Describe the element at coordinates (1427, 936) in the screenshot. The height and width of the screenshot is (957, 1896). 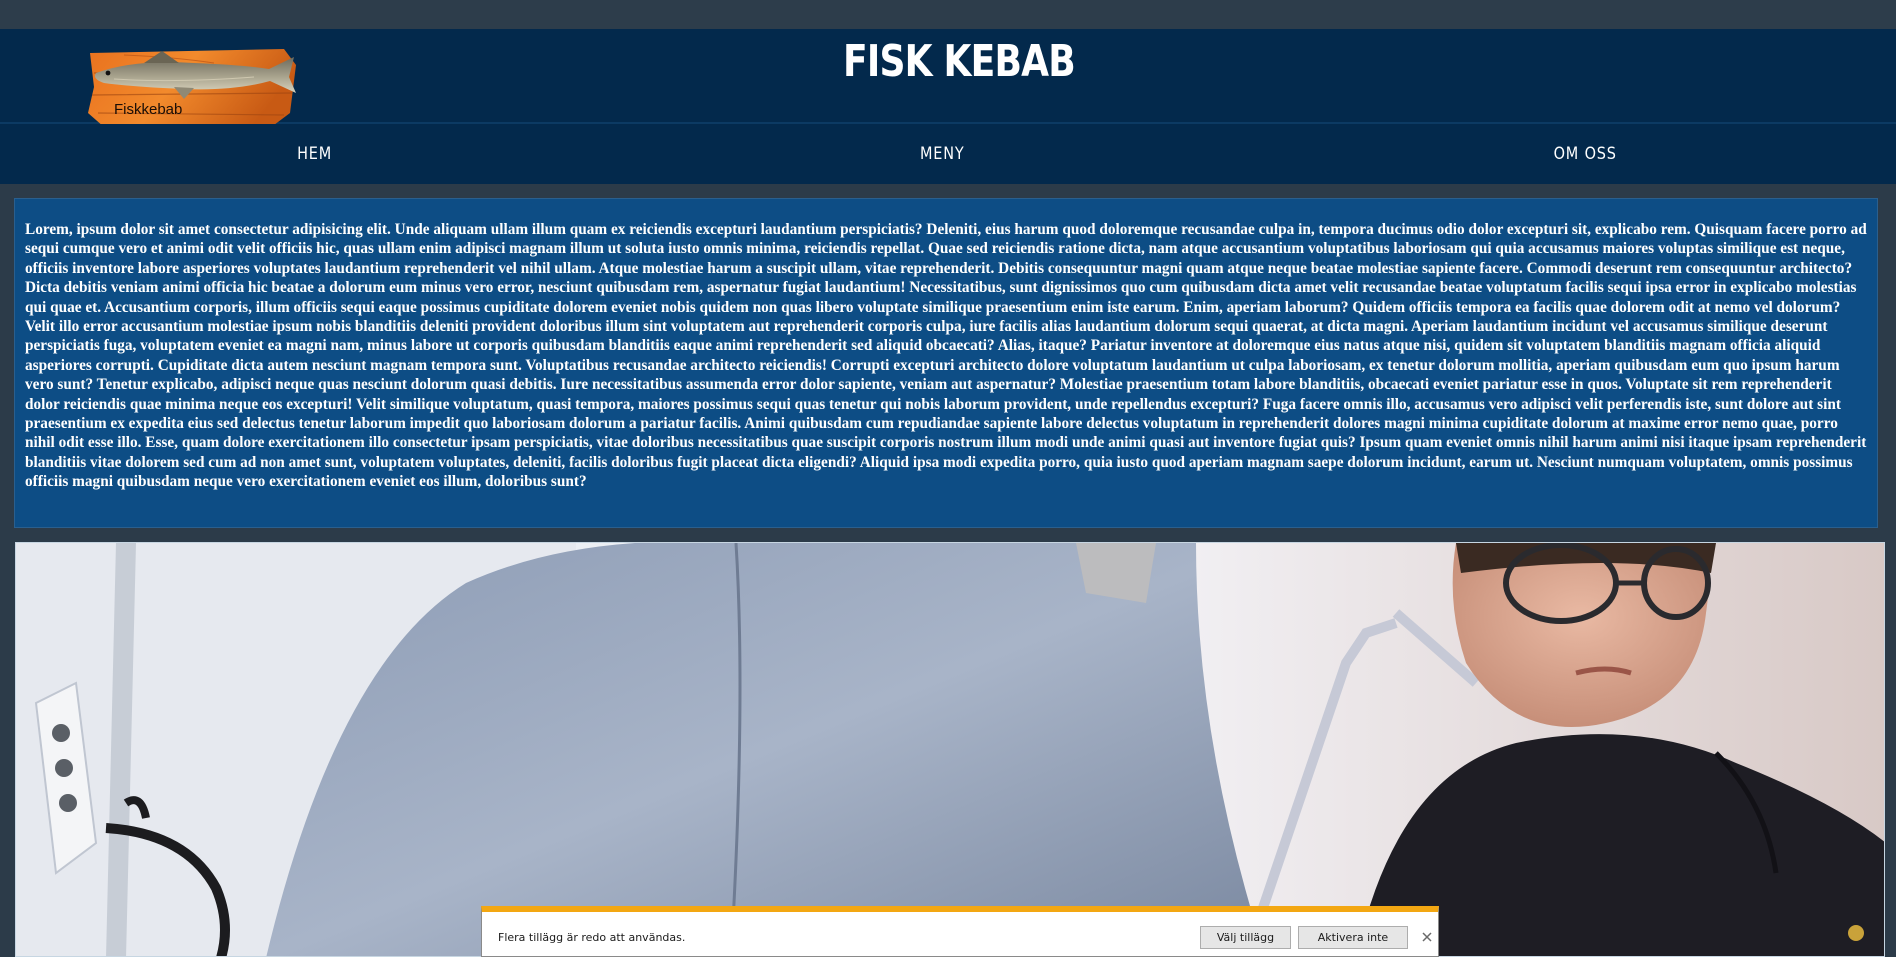
I see `close-icon` at that location.